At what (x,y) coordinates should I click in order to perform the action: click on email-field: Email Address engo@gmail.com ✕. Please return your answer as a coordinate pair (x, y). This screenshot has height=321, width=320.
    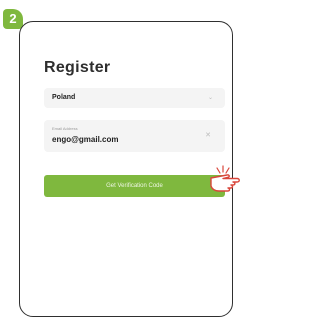
    Looking at the image, I should click on (134, 136).